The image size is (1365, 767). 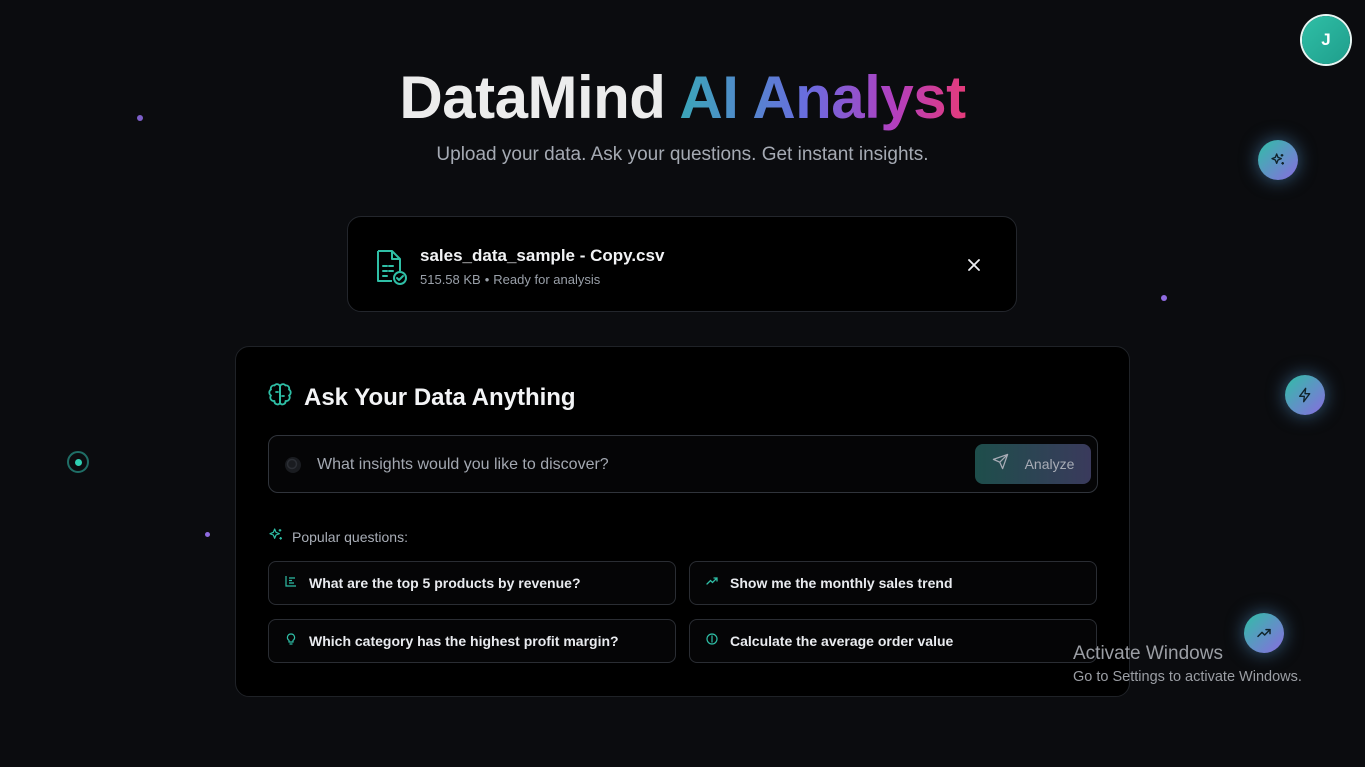 What do you see at coordinates (547, 279) in the screenshot?
I see `file-status: Ready for analysis` at bounding box center [547, 279].